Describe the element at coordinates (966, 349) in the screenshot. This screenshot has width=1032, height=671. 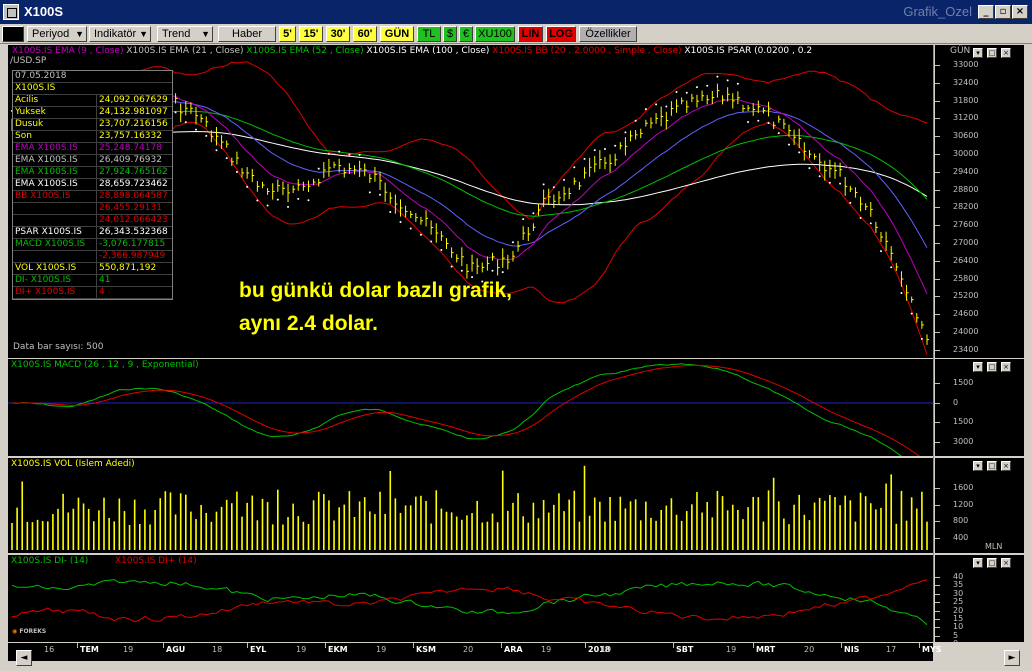
I see `y-tick-label: 23400` at that location.